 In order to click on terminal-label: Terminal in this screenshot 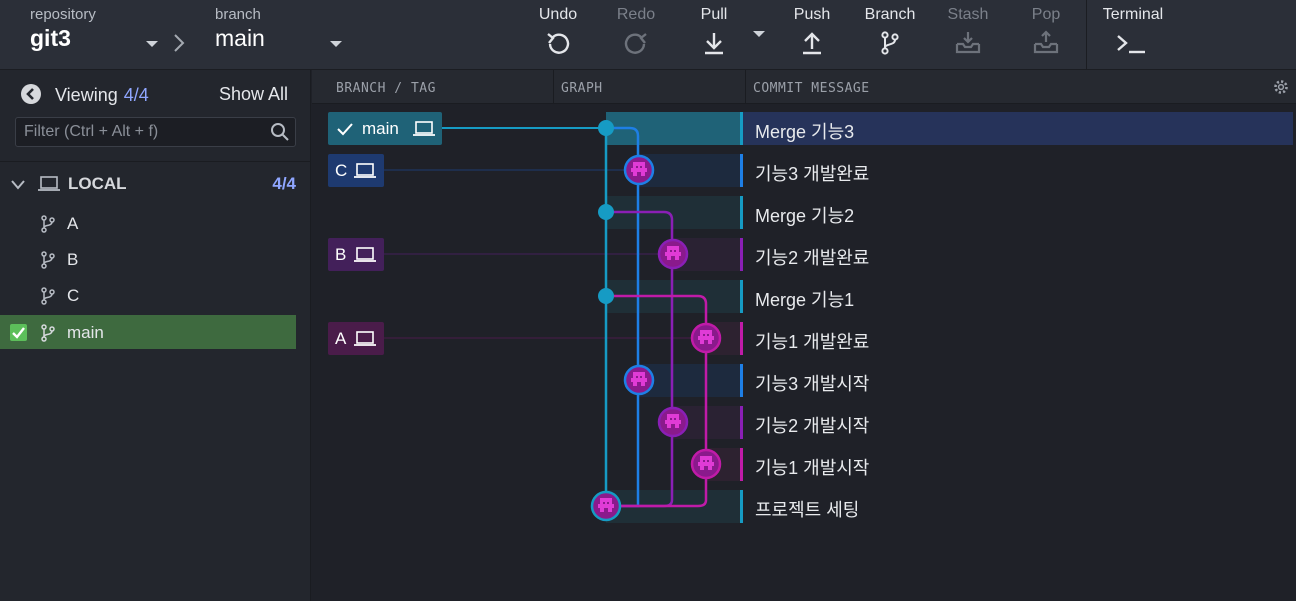, I will do `click(1133, 14)`.